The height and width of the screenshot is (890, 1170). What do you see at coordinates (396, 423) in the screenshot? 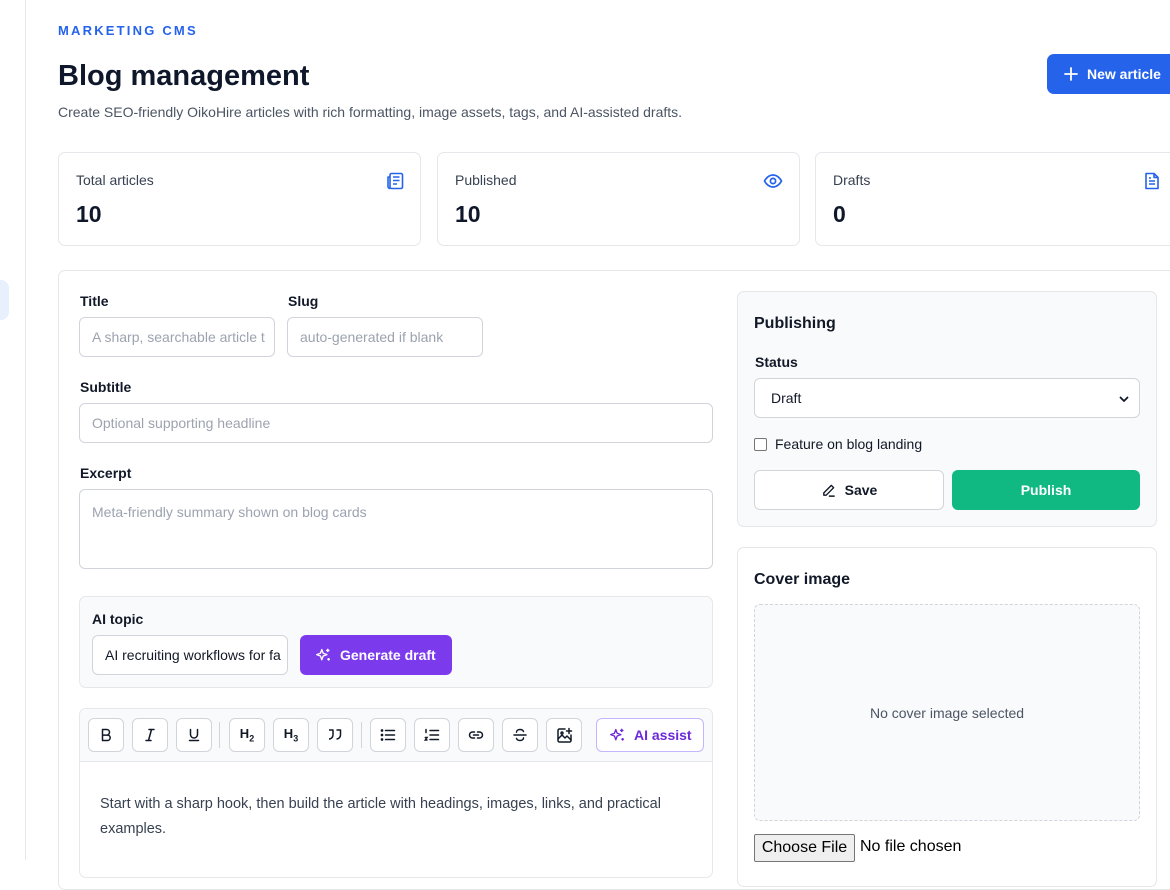
I see `subtitle-input: Optional supporting headline` at bounding box center [396, 423].